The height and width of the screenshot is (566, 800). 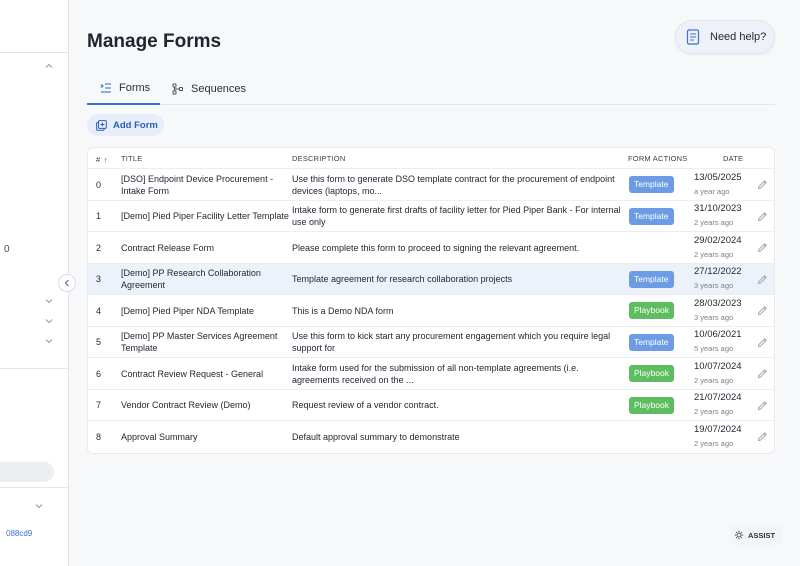 What do you see at coordinates (205, 405) in the screenshot?
I see `row-title: Vendor Contract Review (Demo)` at bounding box center [205, 405].